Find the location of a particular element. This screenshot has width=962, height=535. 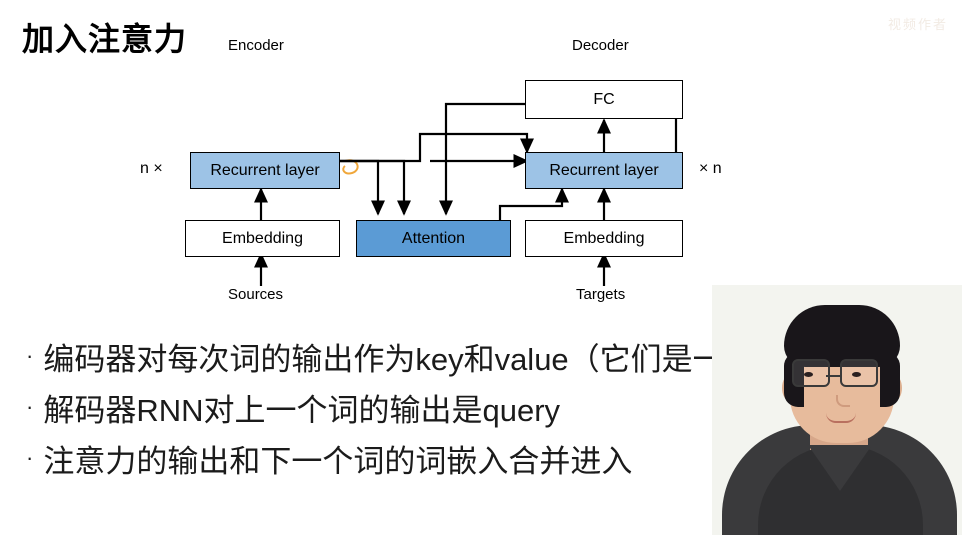

bullet-text: 解码器RNN对上一个词的输出是query is located at coordinates (302, 410).